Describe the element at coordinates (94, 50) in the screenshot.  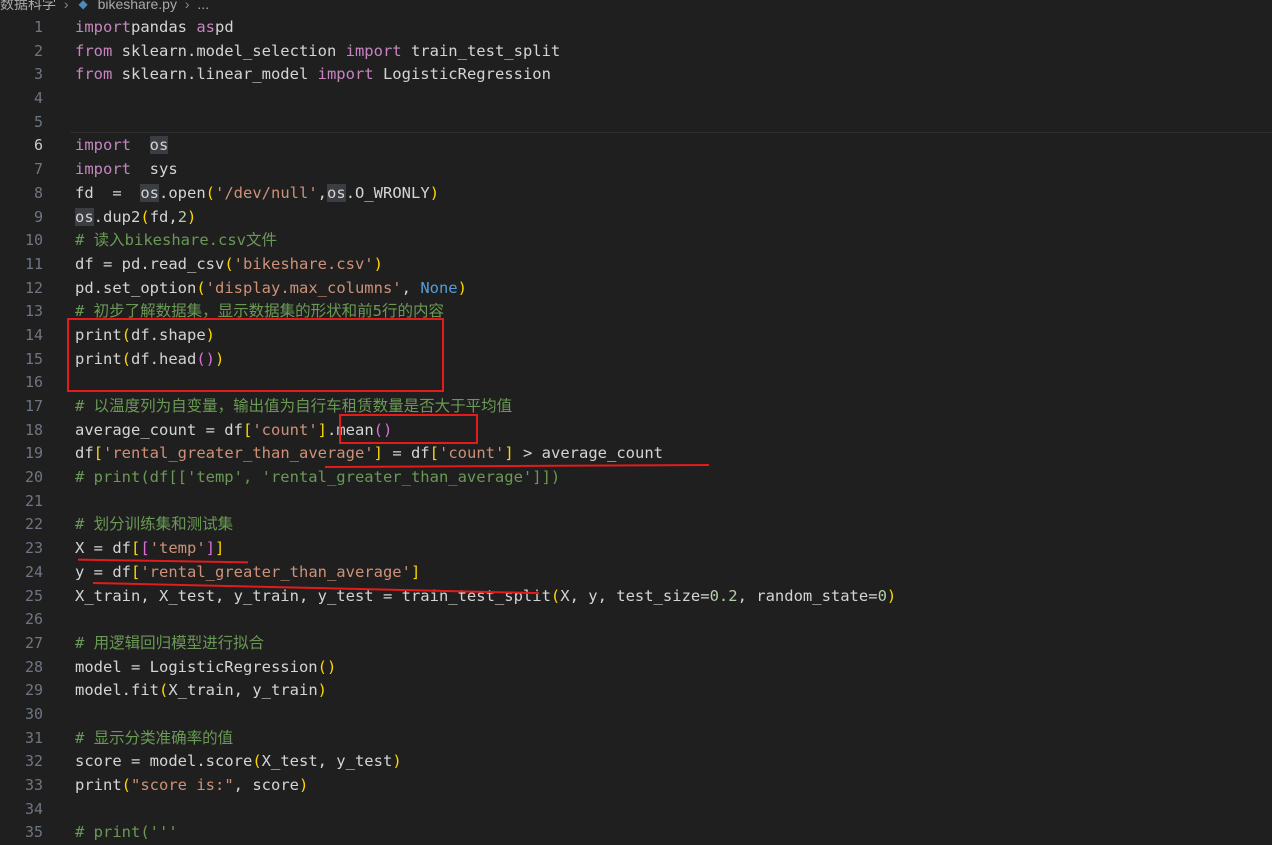
I see `code-token: from` at that location.